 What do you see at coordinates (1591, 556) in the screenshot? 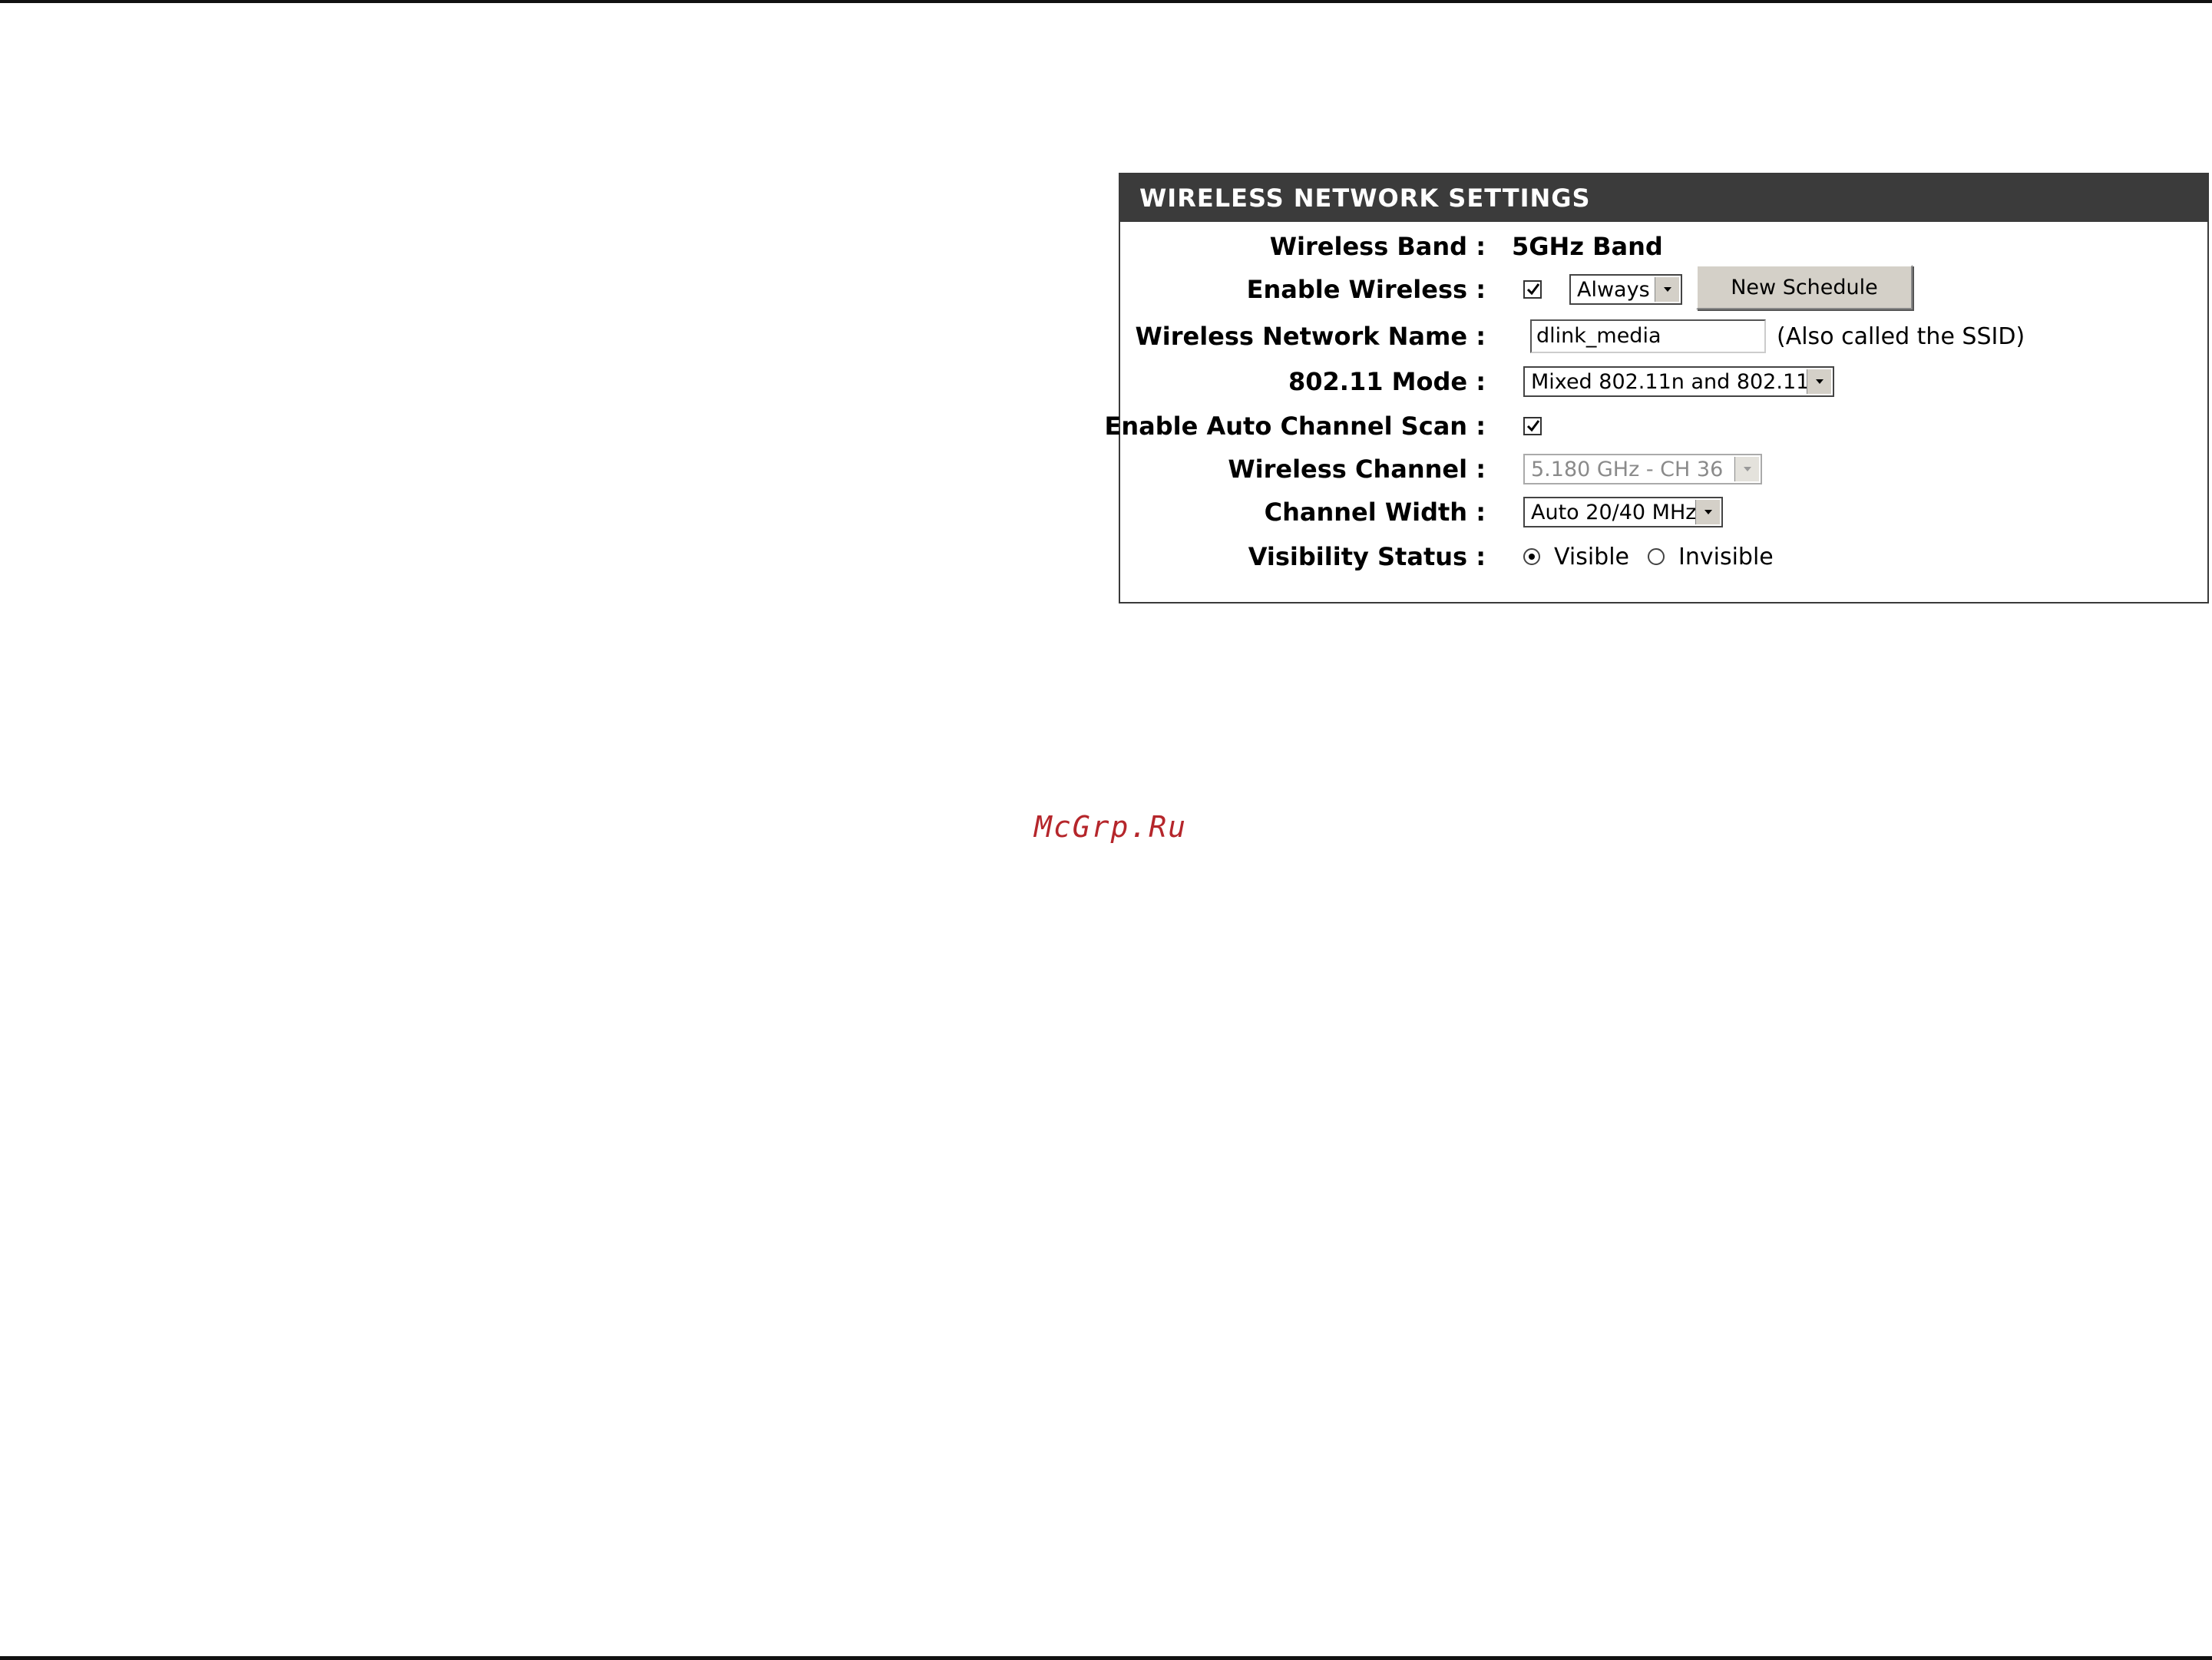
I see `visible-radio-label: Visible` at bounding box center [1591, 556].